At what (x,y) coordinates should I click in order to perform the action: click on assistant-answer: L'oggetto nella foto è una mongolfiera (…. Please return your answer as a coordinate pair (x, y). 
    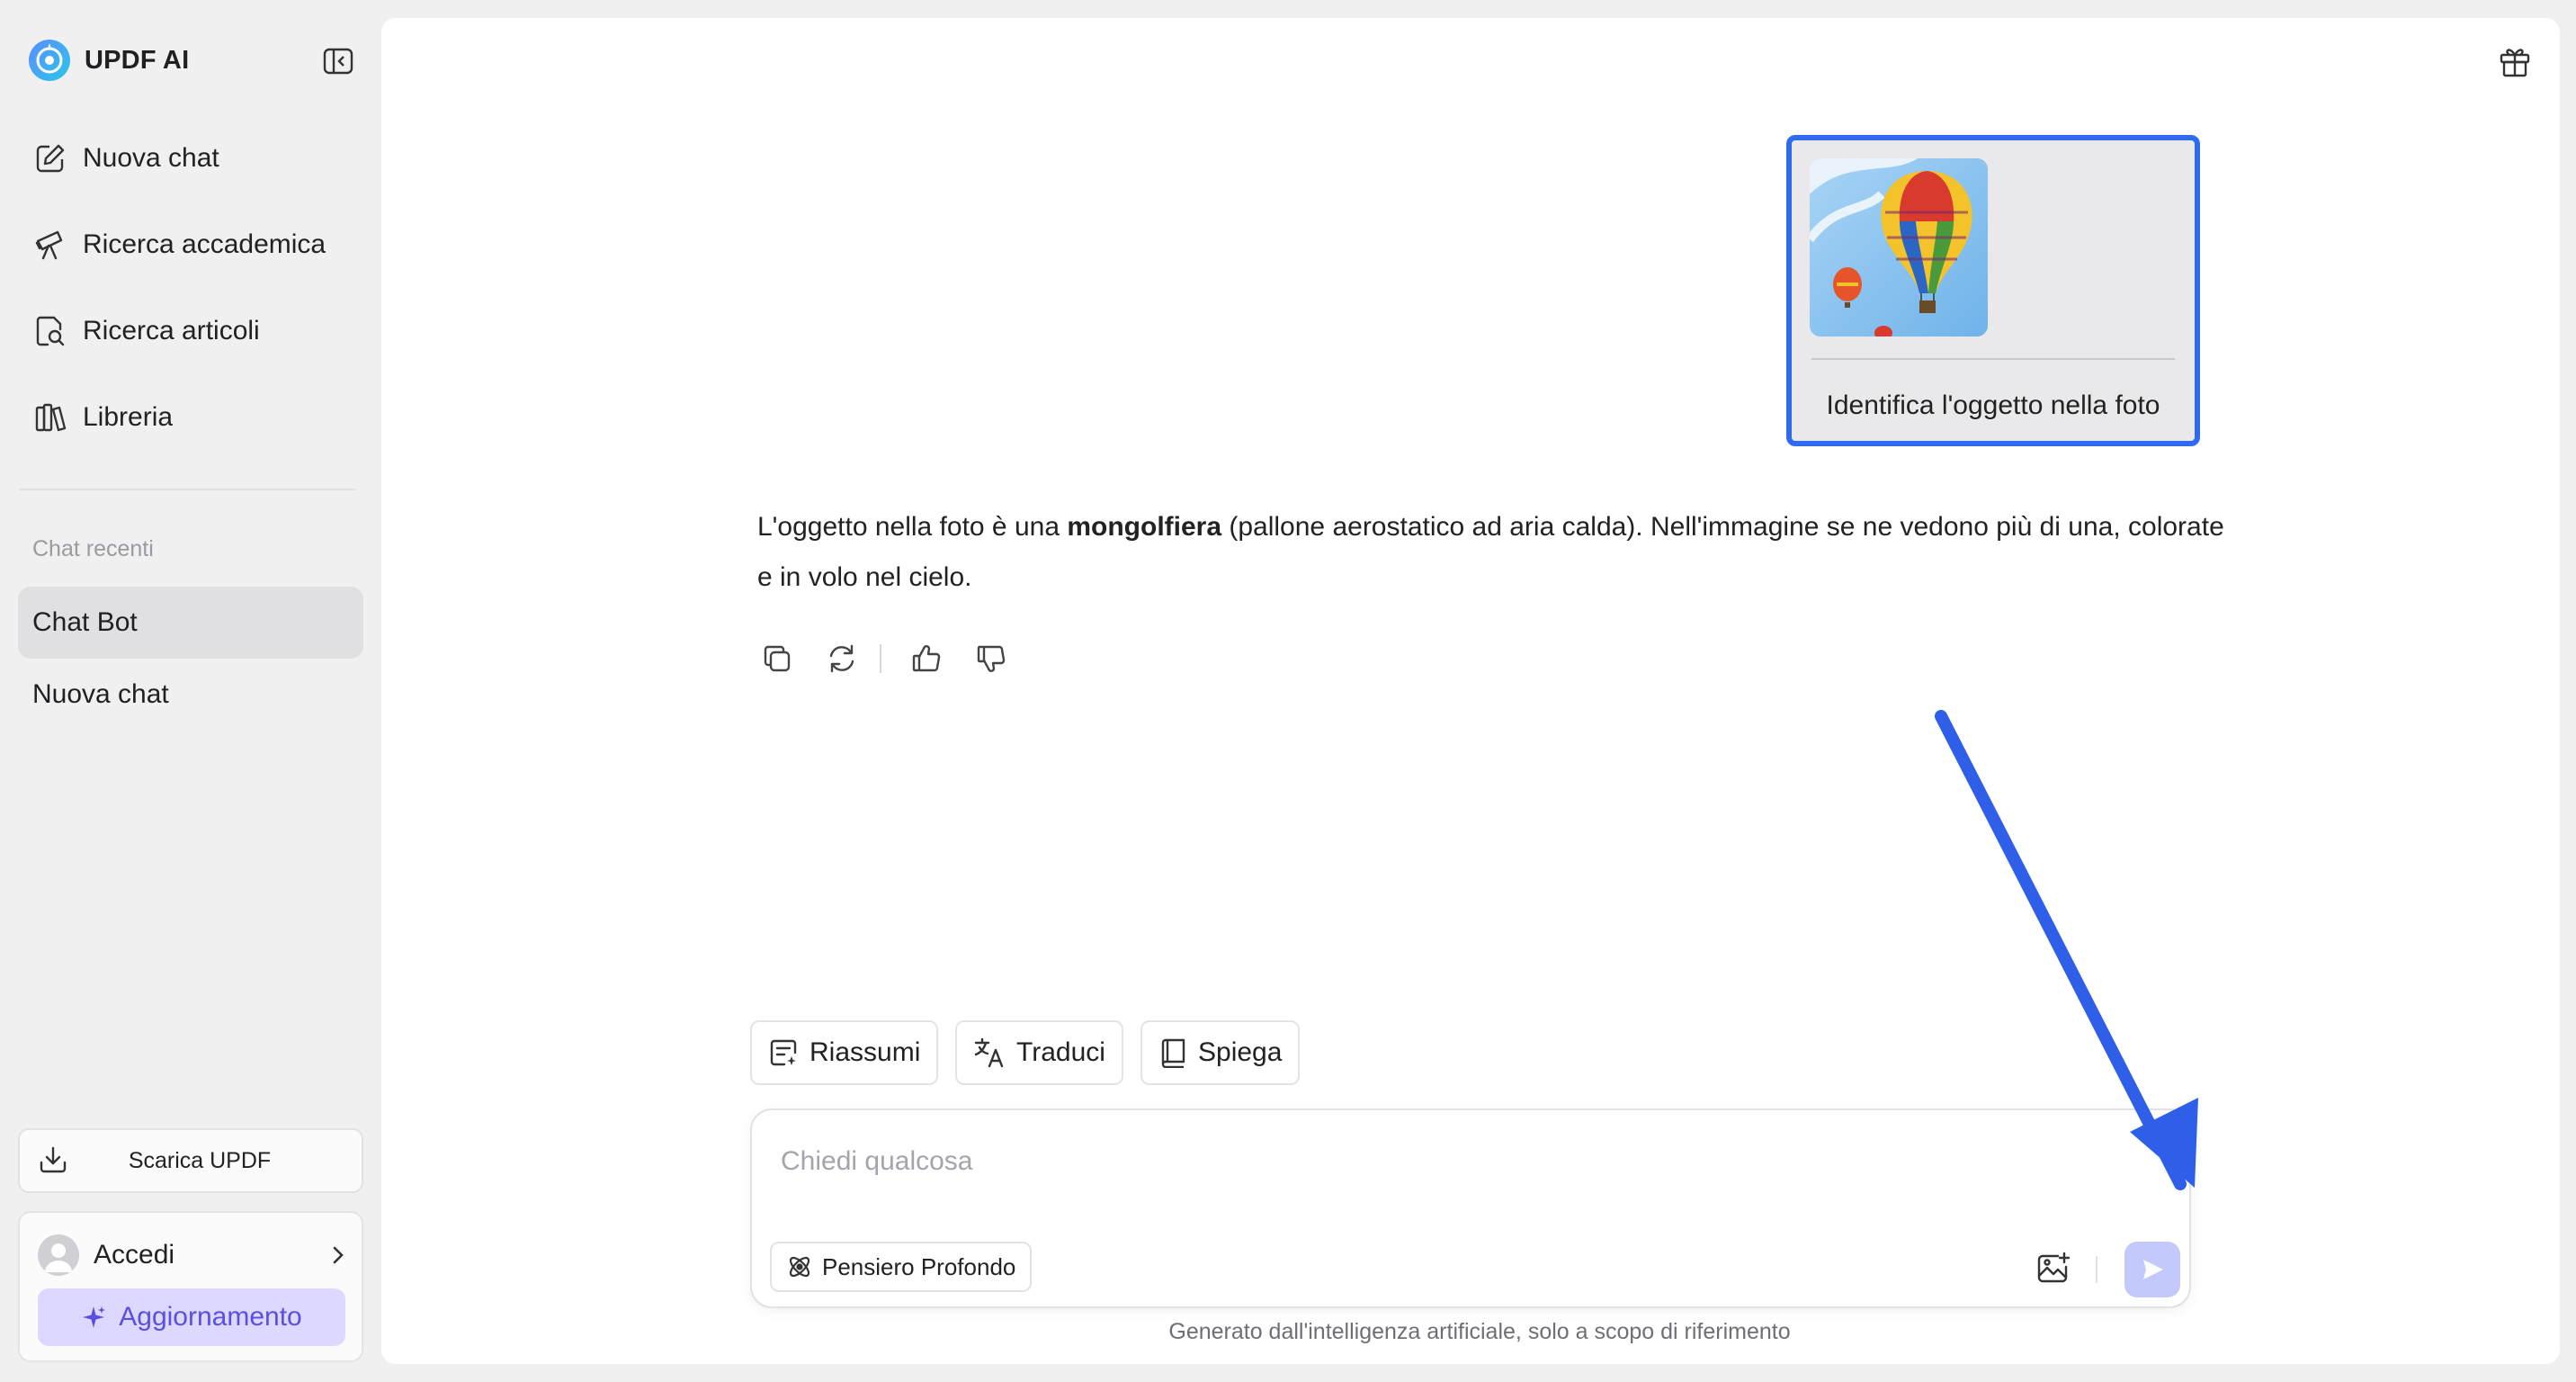
    Looking at the image, I should click on (1494, 552).